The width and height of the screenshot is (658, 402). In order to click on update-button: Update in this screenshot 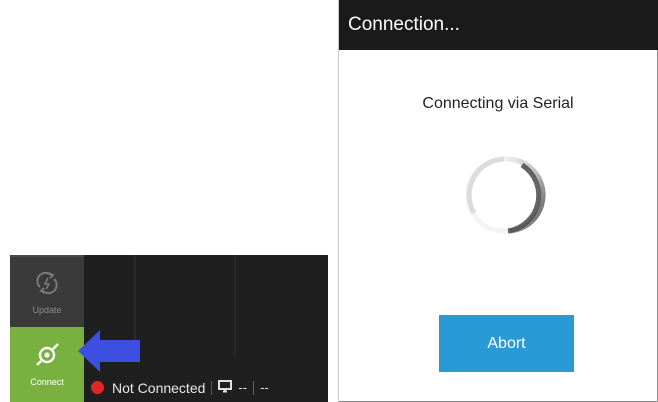, I will do `click(47, 291)`.